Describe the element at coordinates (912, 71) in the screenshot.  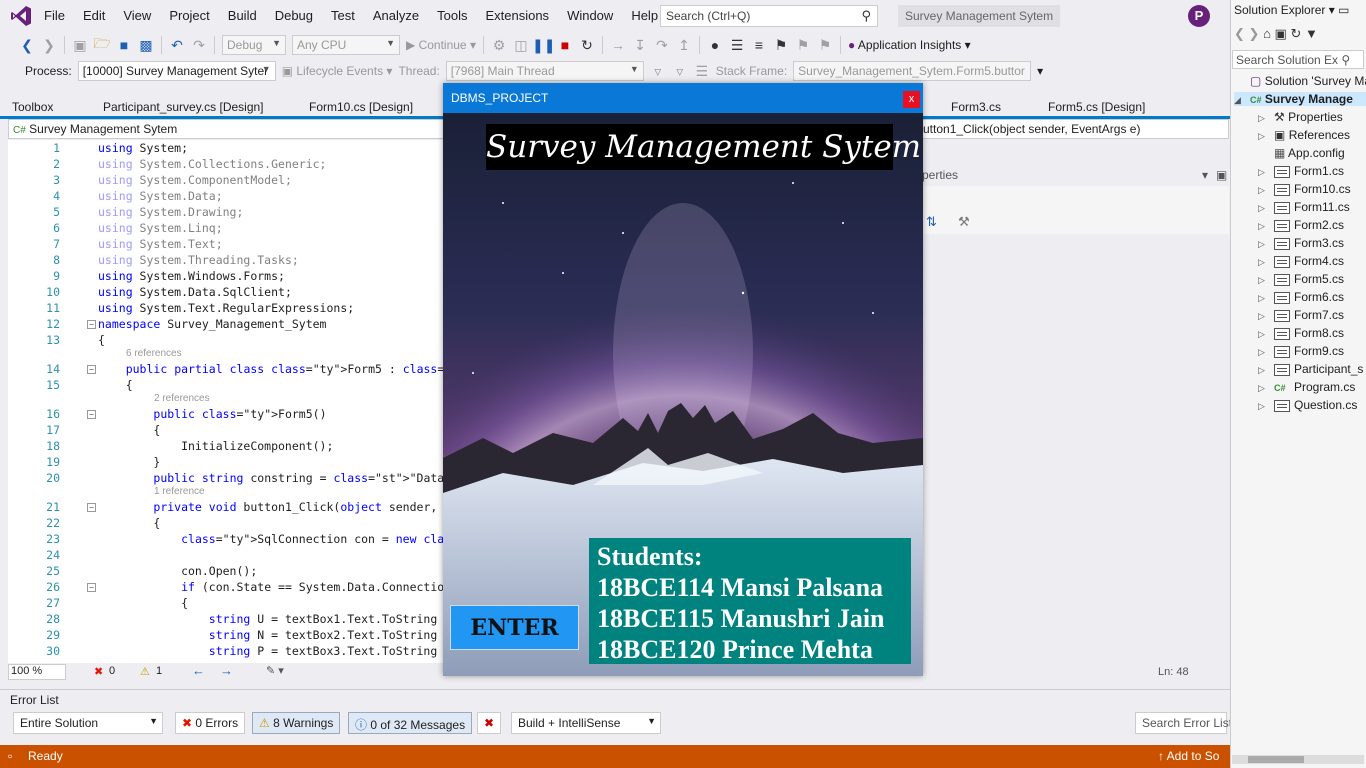
I see `stack-frame-dropdown: Survey_Management_Sytem.Form5.buttor` at that location.